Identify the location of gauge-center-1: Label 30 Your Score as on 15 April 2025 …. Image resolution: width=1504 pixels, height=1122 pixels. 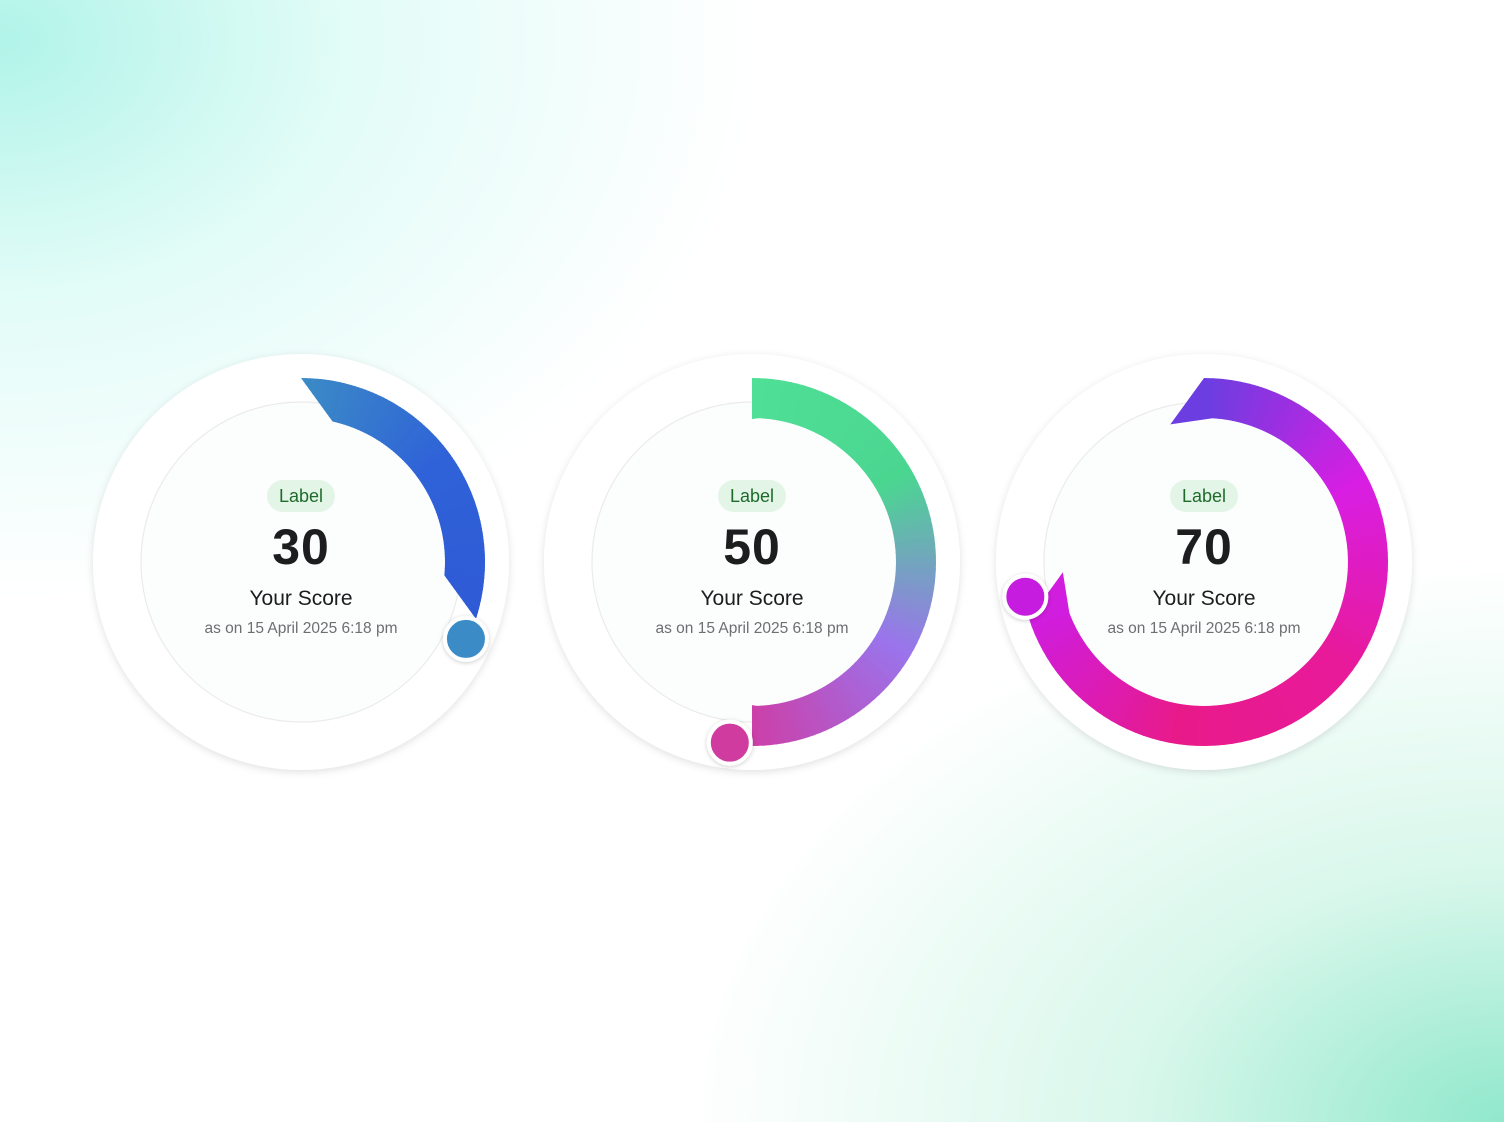
(301, 562).